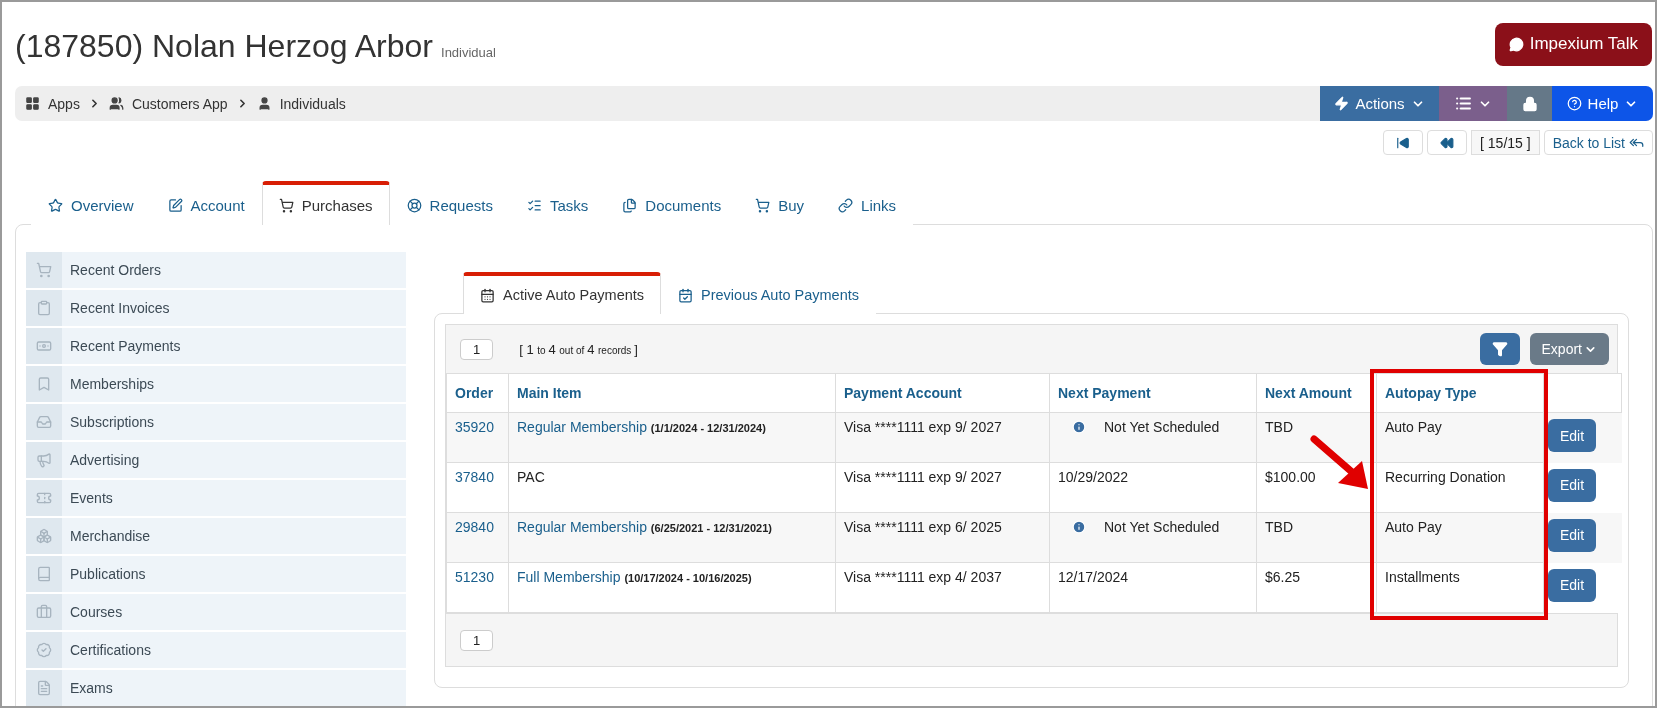 The width and height of the screenshot is (1657, 708). Describe the element at coordinates (474, 427) in the screenshot. I see `order-link: 35920` at that location.